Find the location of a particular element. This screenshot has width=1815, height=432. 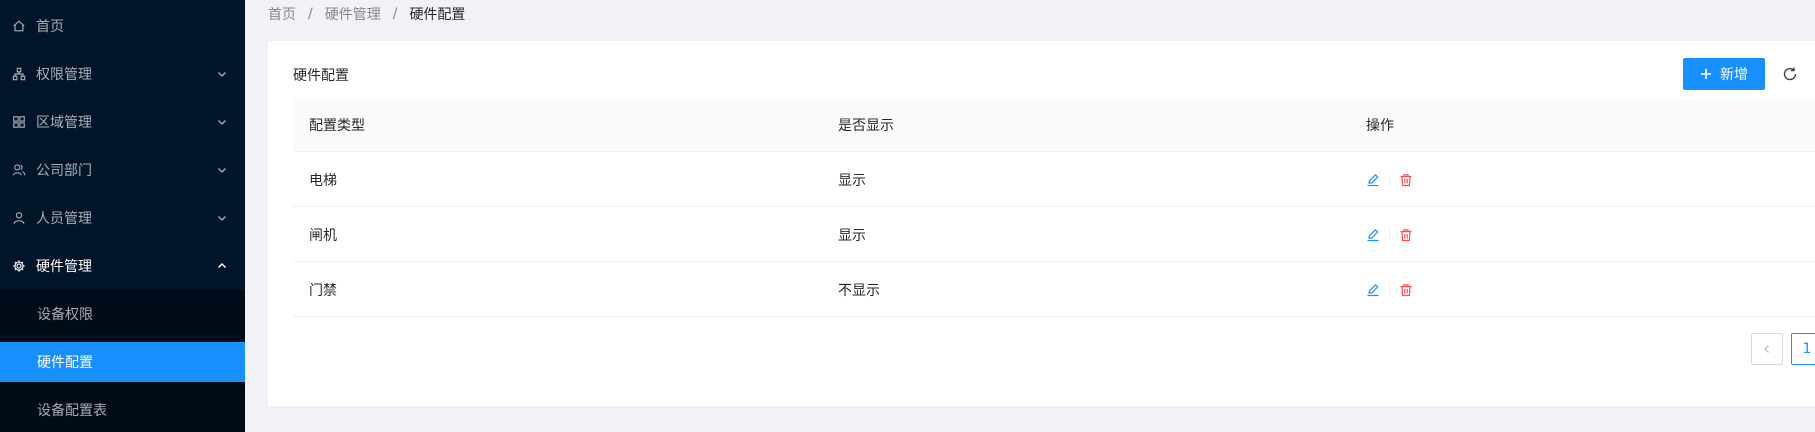

reload-icon is located at coordinates (1790, 74).